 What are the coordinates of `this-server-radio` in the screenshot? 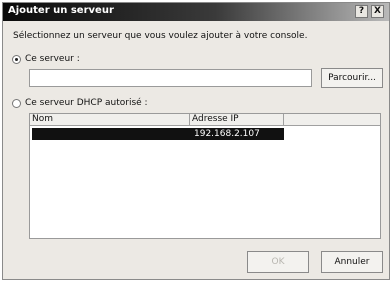 It's located at (16, 59).